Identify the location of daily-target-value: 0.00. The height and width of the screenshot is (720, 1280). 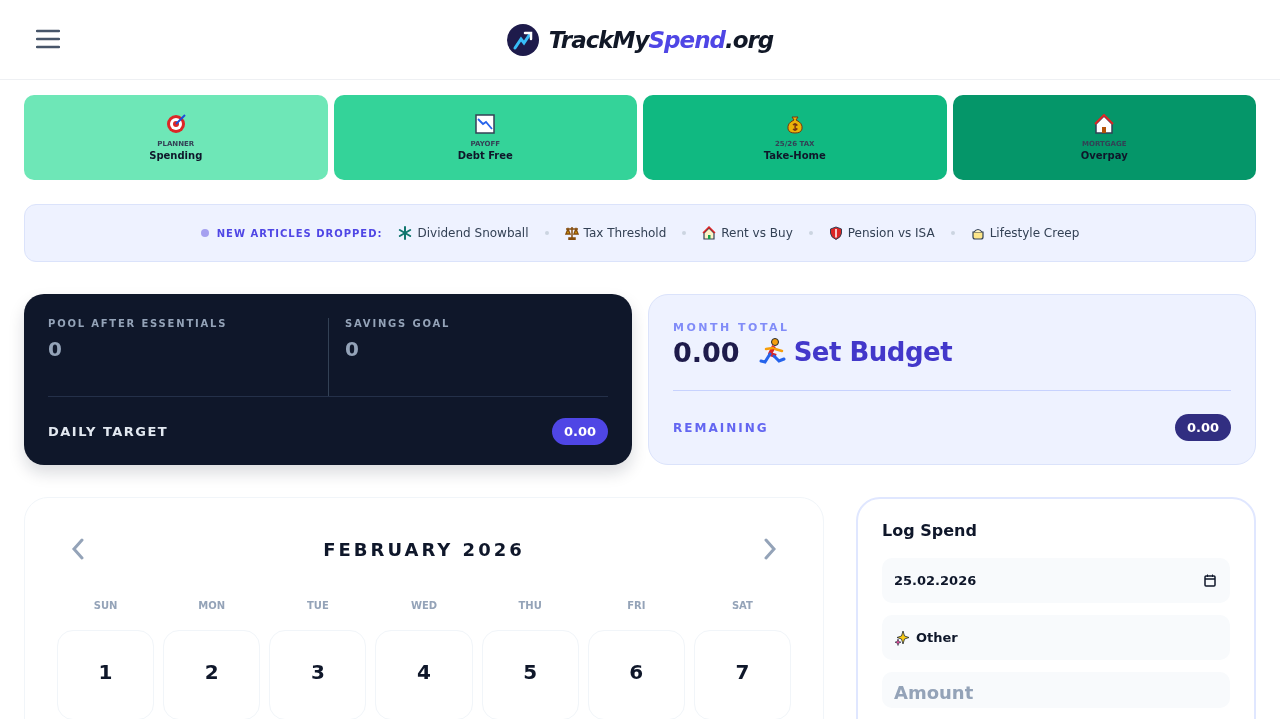
(579, 431).